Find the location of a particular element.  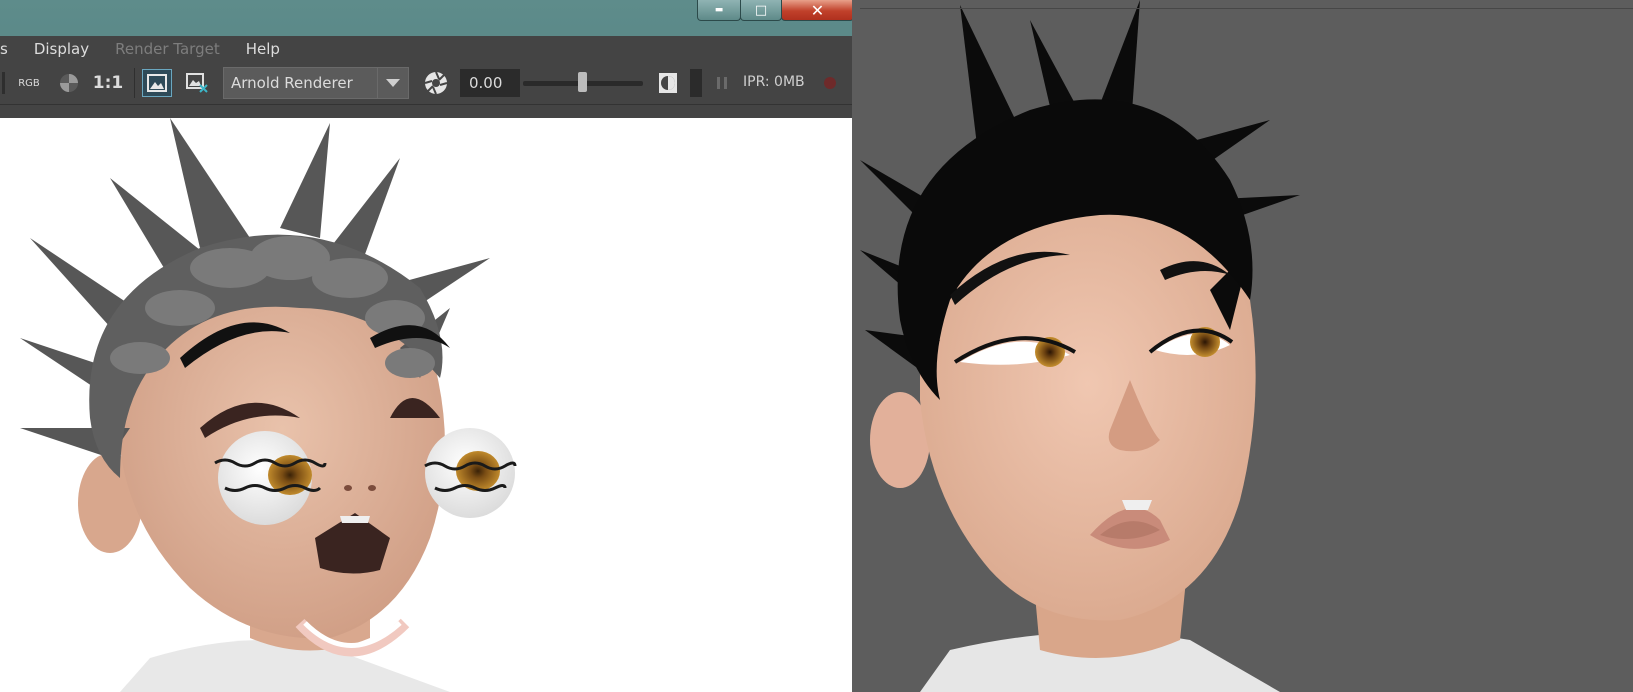

ratio-button: 1:1 is located at coordinates (108, 83).